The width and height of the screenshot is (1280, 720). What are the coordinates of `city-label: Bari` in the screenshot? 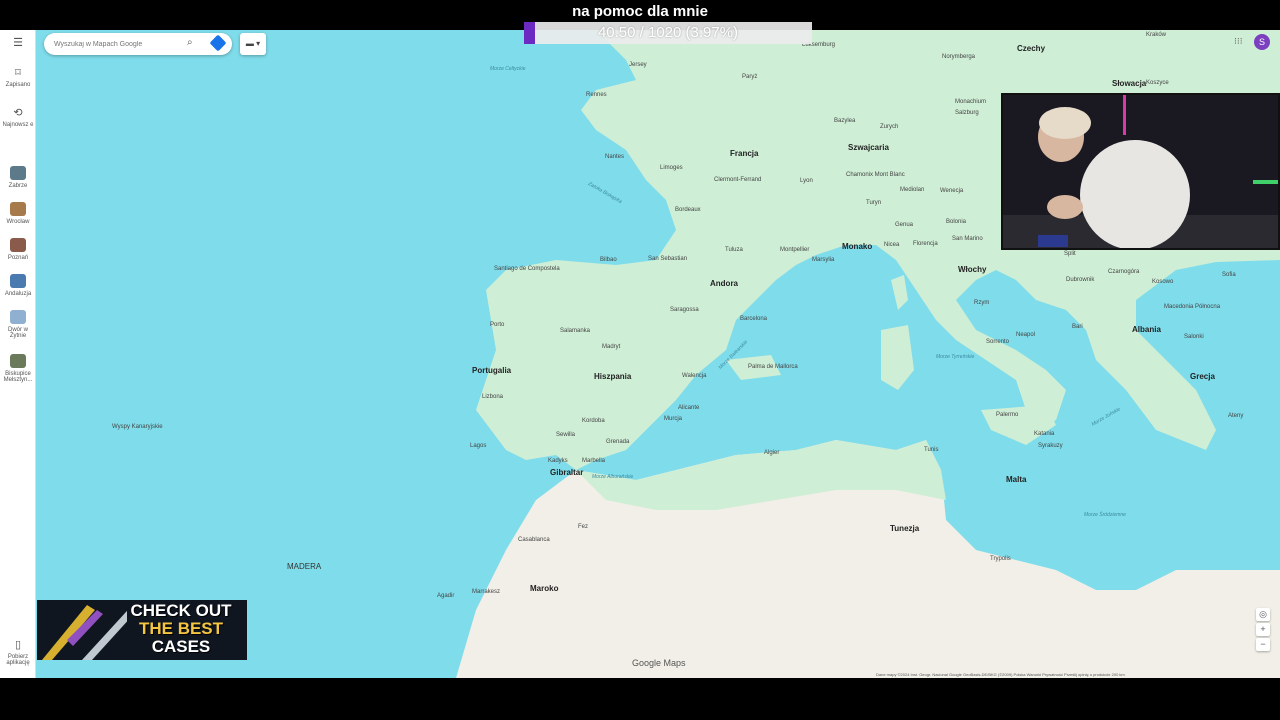 It's located at (1077, 327).